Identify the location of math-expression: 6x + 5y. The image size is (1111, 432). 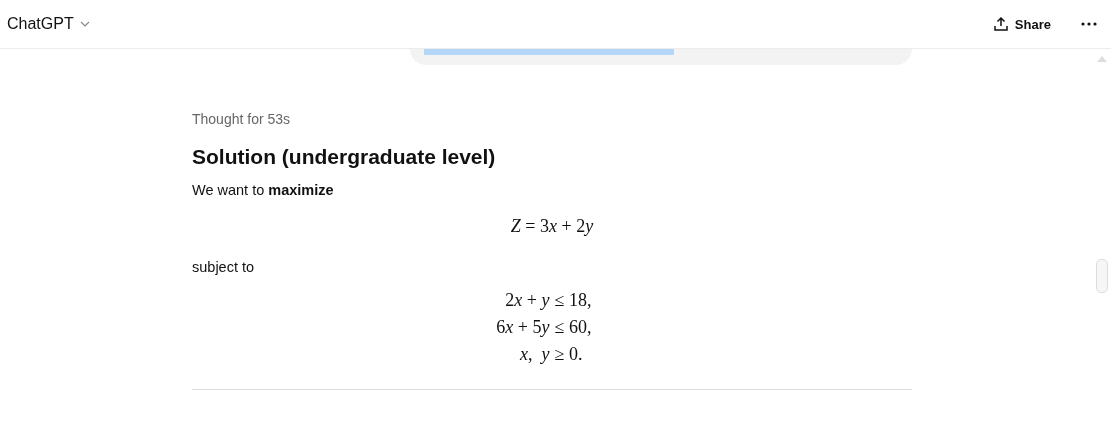
(523, 327).